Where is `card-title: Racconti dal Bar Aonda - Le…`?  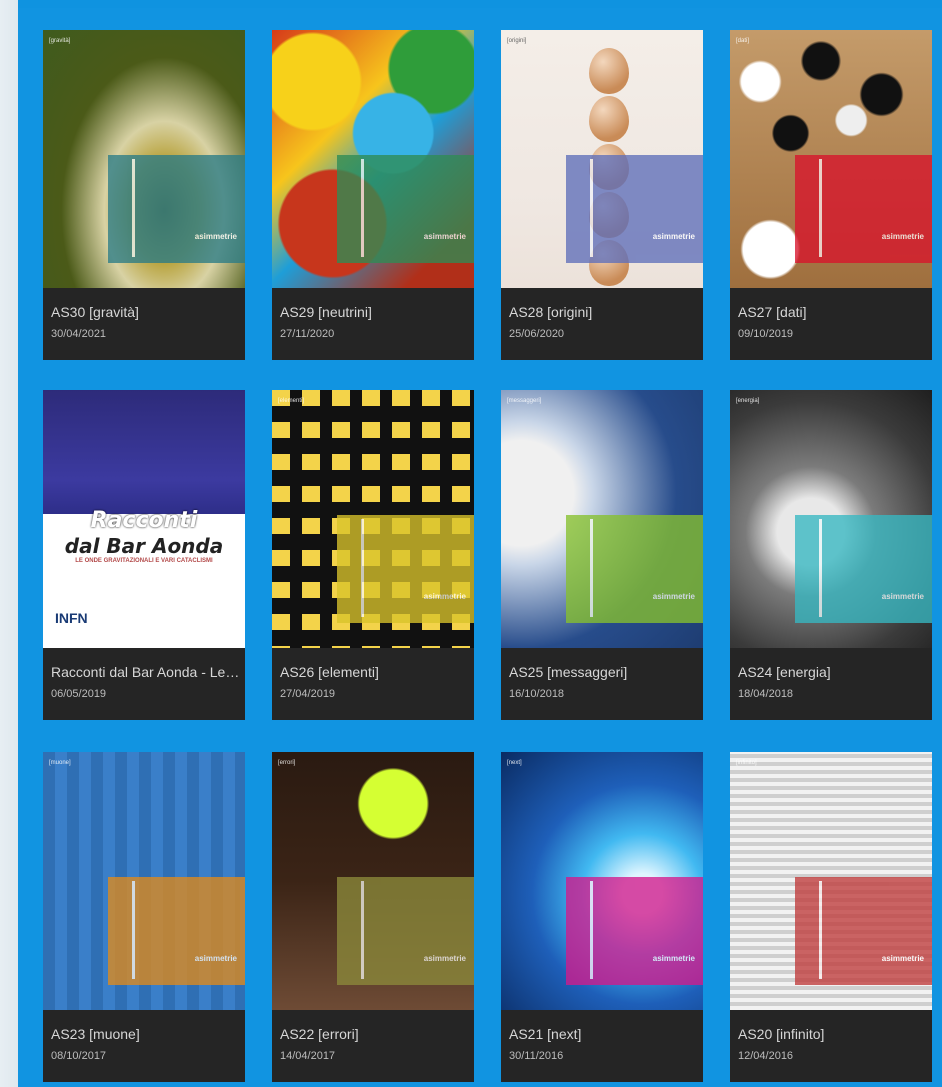 card-title: Racconti dal Bar Aonda - Le… is located at coordinates (146, 672).